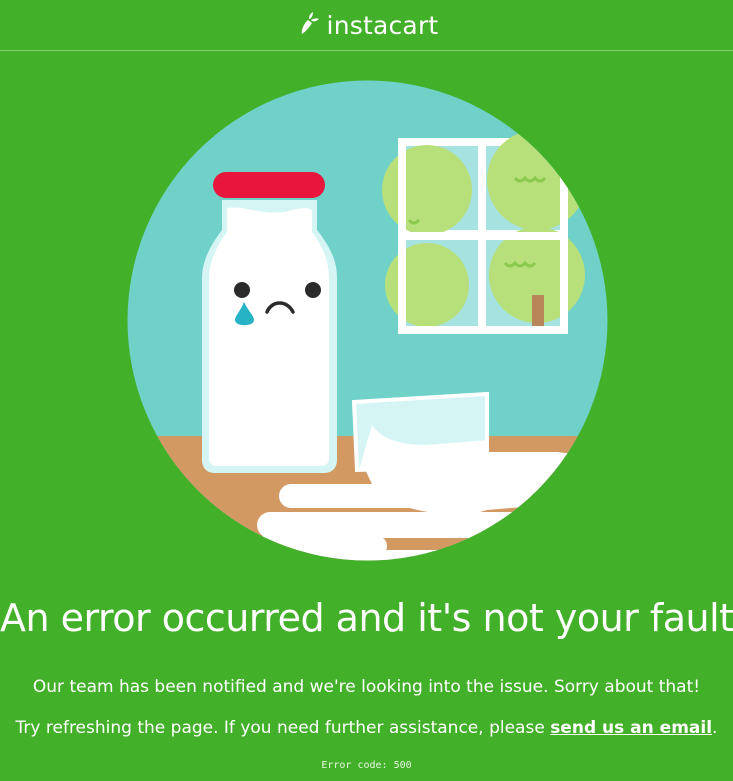 The width and height of the screenshot is (733, 781). What do you see at coordinates (420, 432) in the screenshot?
I see `tipped-glass` at bounding box center [420, 432].